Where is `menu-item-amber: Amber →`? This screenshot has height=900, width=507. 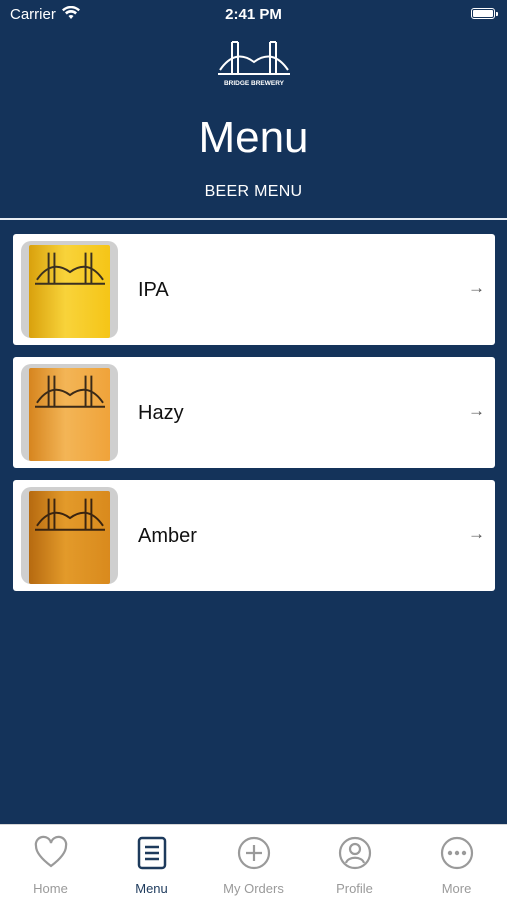
menu-item-amber: Amber → is located at coordinates (254, 535).